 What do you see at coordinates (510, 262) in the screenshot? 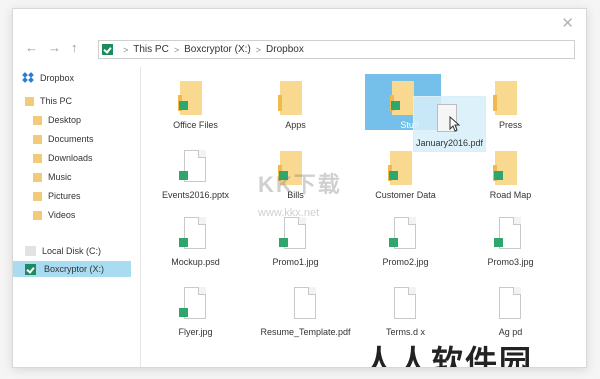
I see `file-label: Promo3.jpg` at bounding box center [510, 262].